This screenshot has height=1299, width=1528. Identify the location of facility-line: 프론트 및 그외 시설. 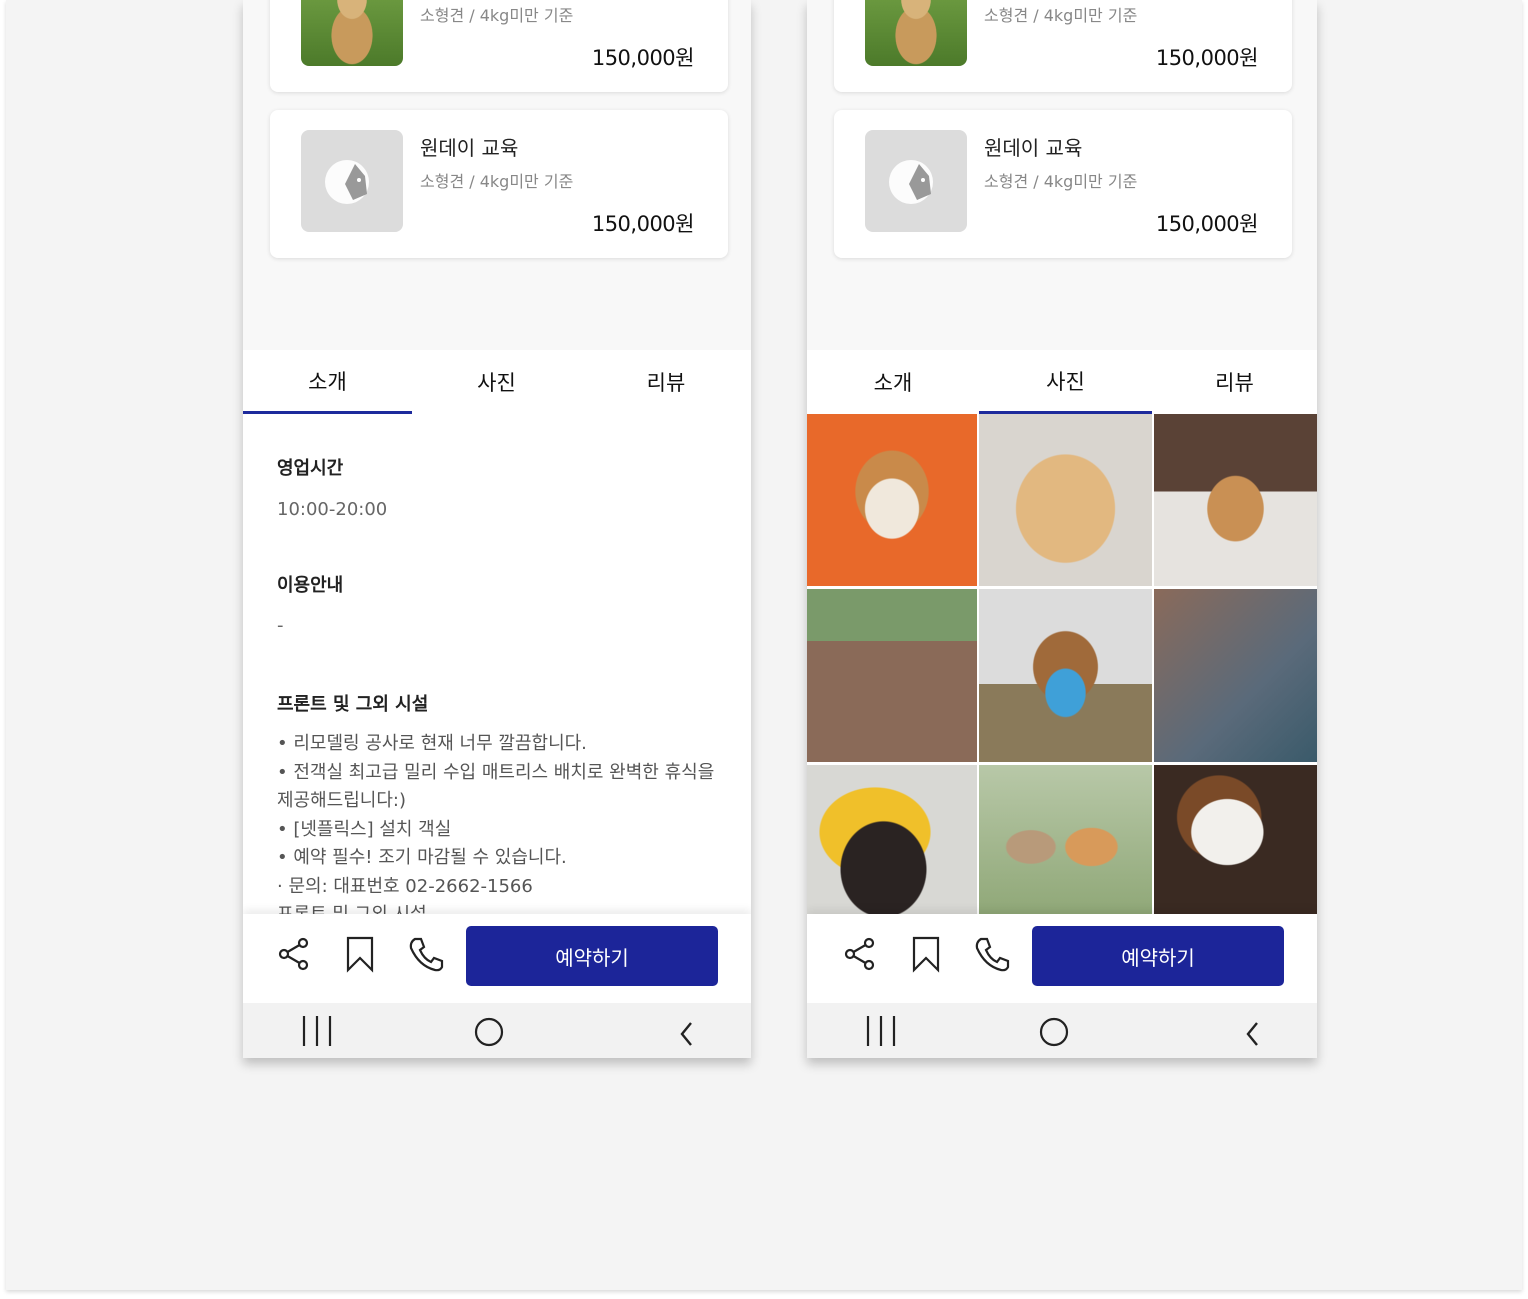
(502, 907).